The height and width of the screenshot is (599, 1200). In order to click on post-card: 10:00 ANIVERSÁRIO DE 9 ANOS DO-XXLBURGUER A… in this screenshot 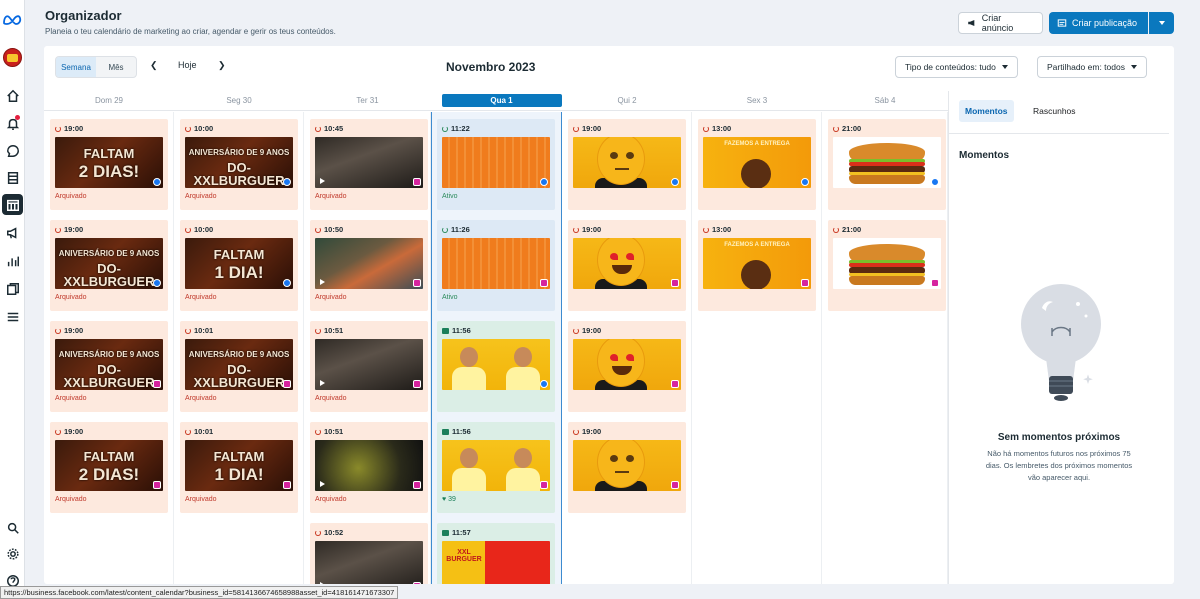, I will do `click(239, 164)`.